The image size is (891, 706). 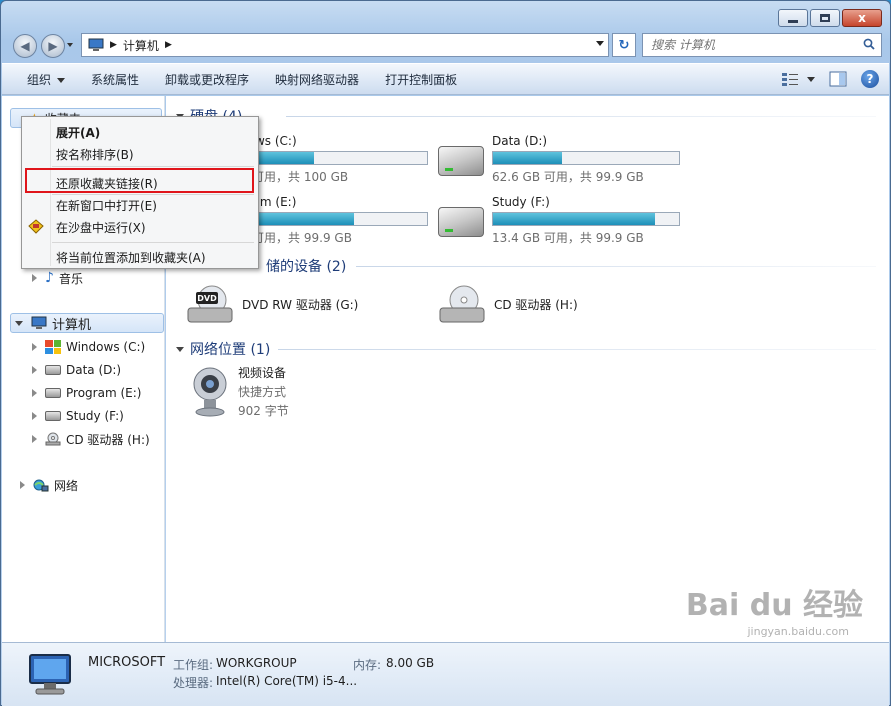 I want to click on network-item-video: 视频设备 快捷方式 902 字节, so click(x=239, y=391).